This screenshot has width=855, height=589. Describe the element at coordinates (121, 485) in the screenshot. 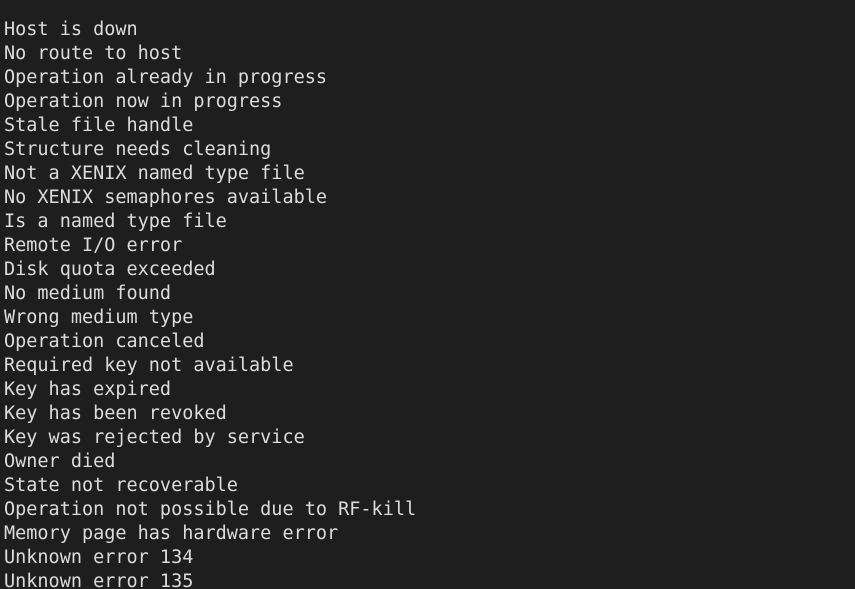

I see `terminal-line: State not recoverable` at that location.